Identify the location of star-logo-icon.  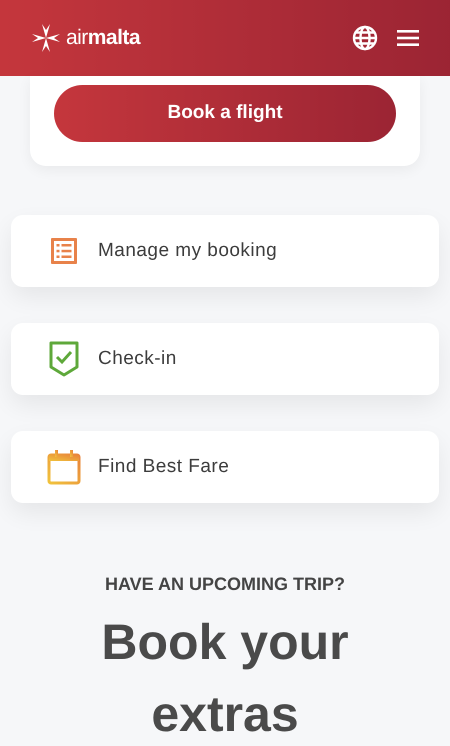
(46, 38).